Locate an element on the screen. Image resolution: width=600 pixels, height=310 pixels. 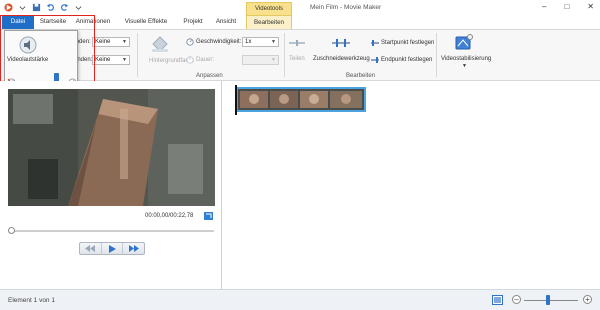
minimize-button: – is located at coordinates (544, 7).